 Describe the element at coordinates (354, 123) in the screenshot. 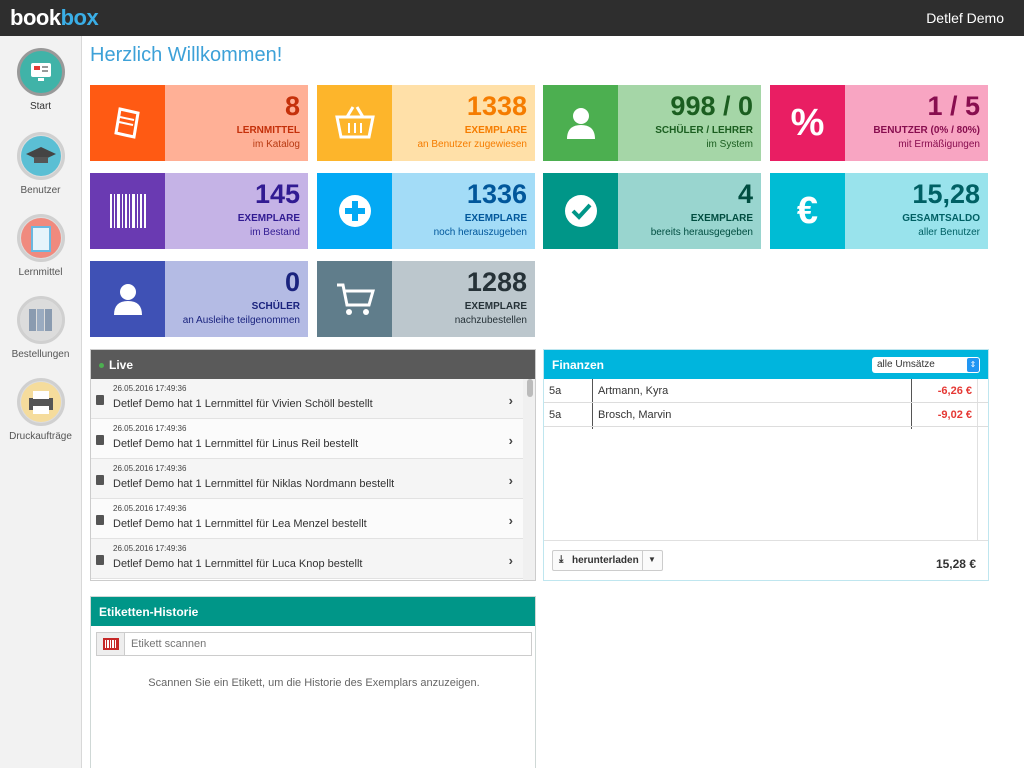

I see `basket-icon` at that location.